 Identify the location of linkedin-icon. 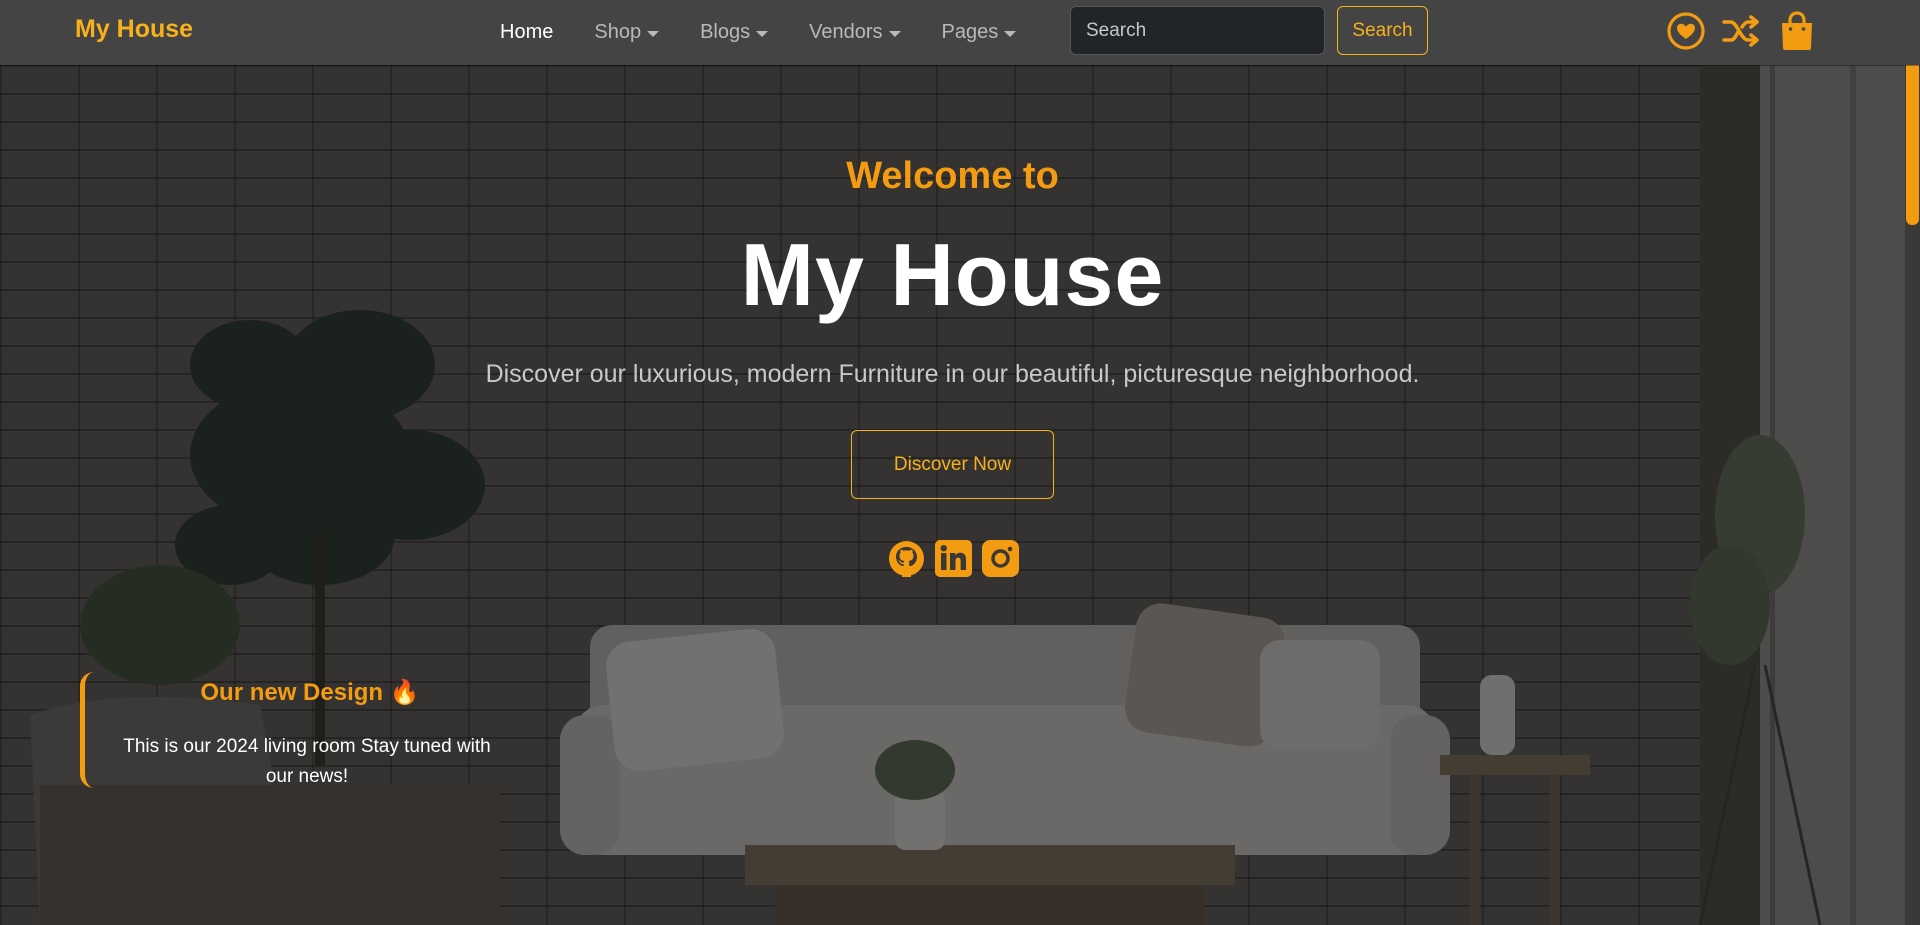
(953, 558).